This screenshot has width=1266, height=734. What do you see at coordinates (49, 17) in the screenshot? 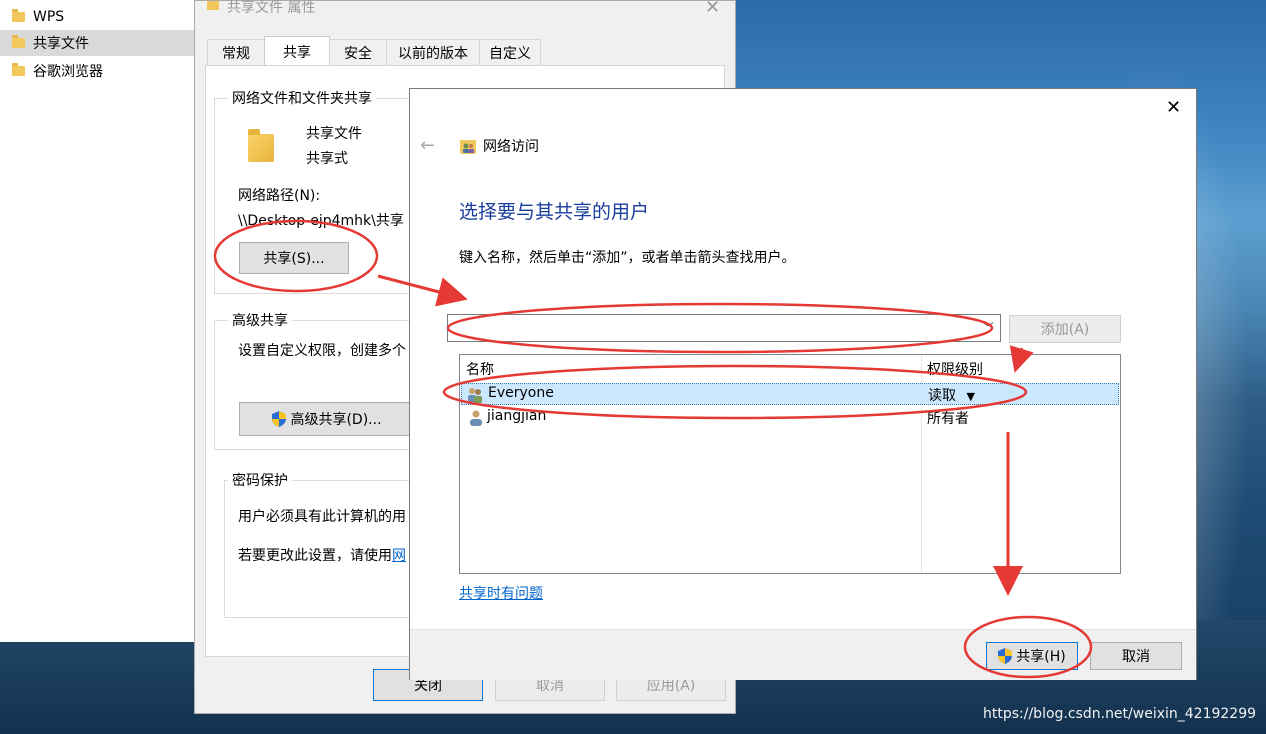
I see `nav-item-label: WPS` at bounding box center [49, 17].